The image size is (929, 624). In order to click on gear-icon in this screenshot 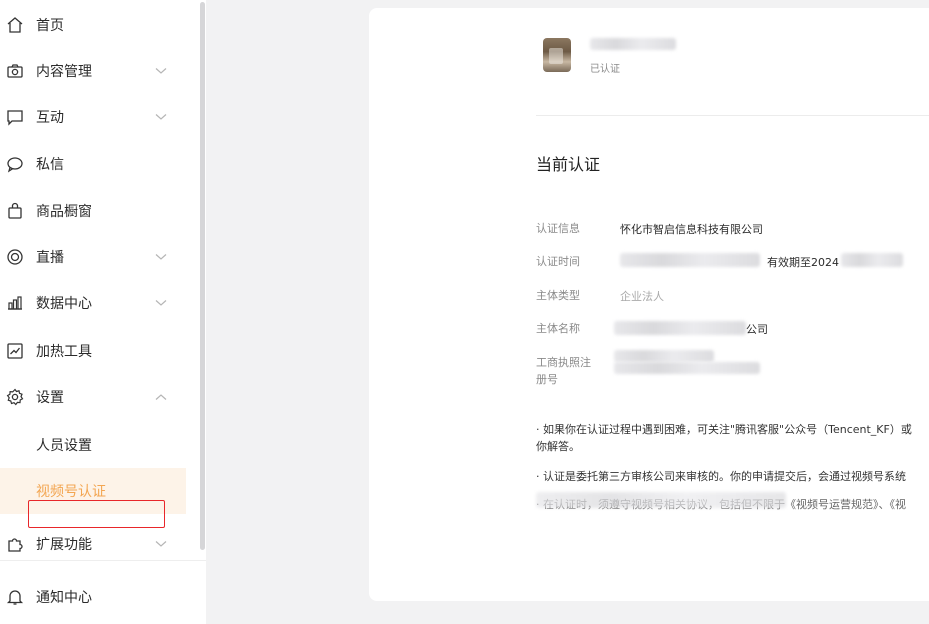, I will do `click(15, 397)`.